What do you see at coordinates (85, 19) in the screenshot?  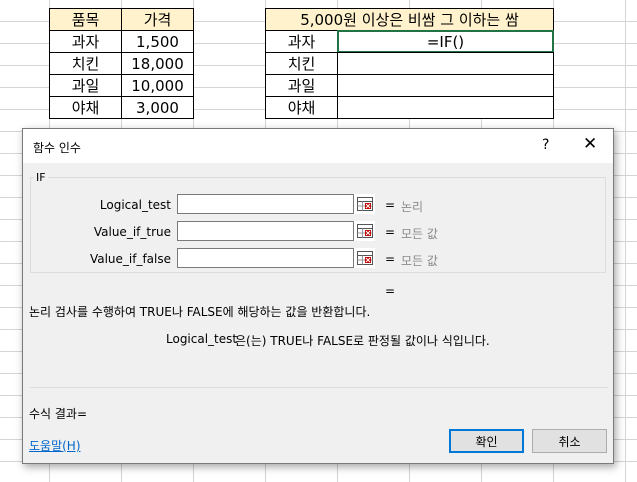 I see `table1-header-item: 품목` at bounding box center [85, 19].